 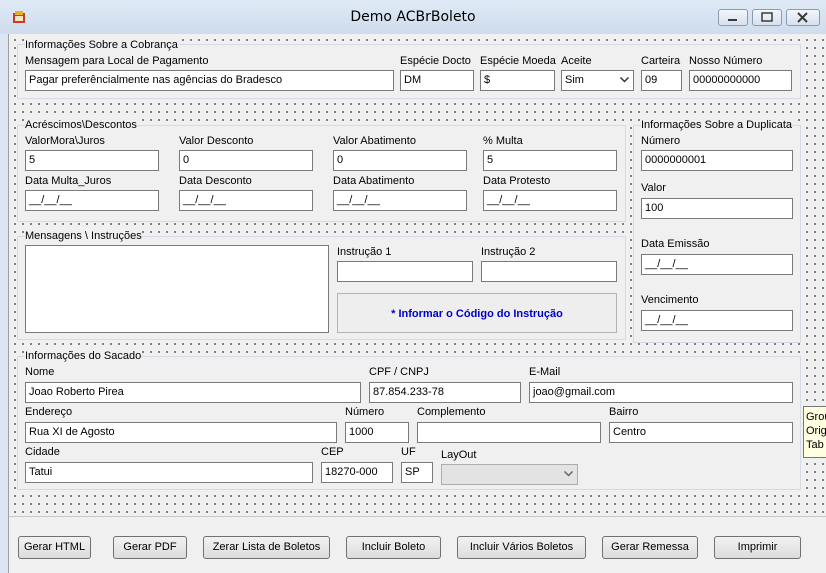 What do you see at coordinates (377, 432) in the screenshot?
I see `sacado-numero-input: 1000` at bounding box center [377, 432].